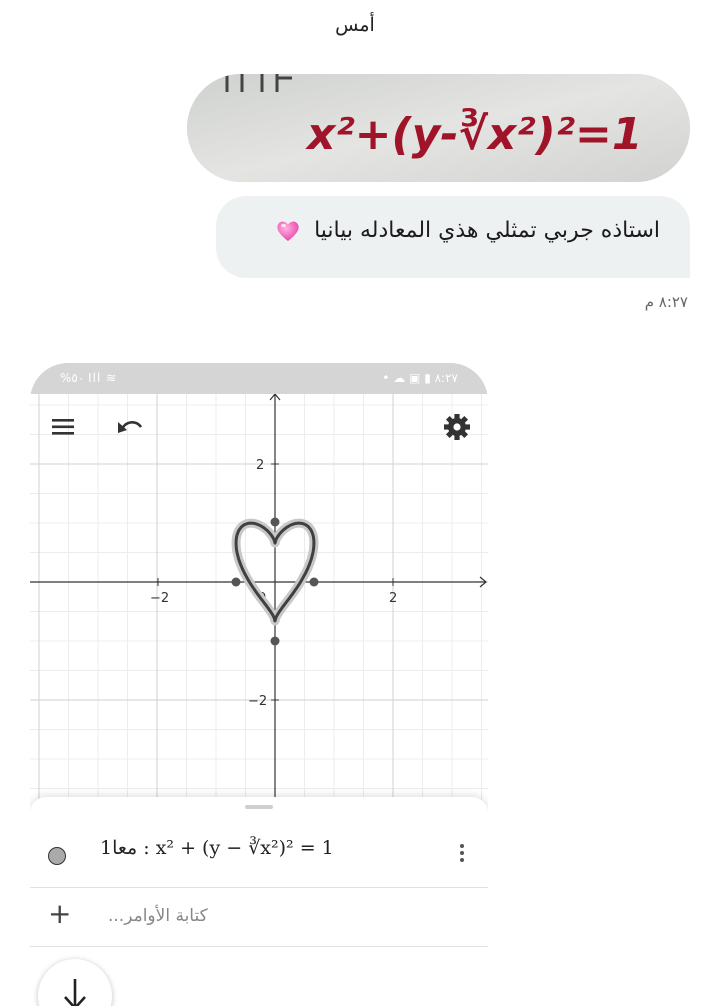 The height and width of the screenshot is (1006, 710). I want to click on menu-icon, so click(63, 427).